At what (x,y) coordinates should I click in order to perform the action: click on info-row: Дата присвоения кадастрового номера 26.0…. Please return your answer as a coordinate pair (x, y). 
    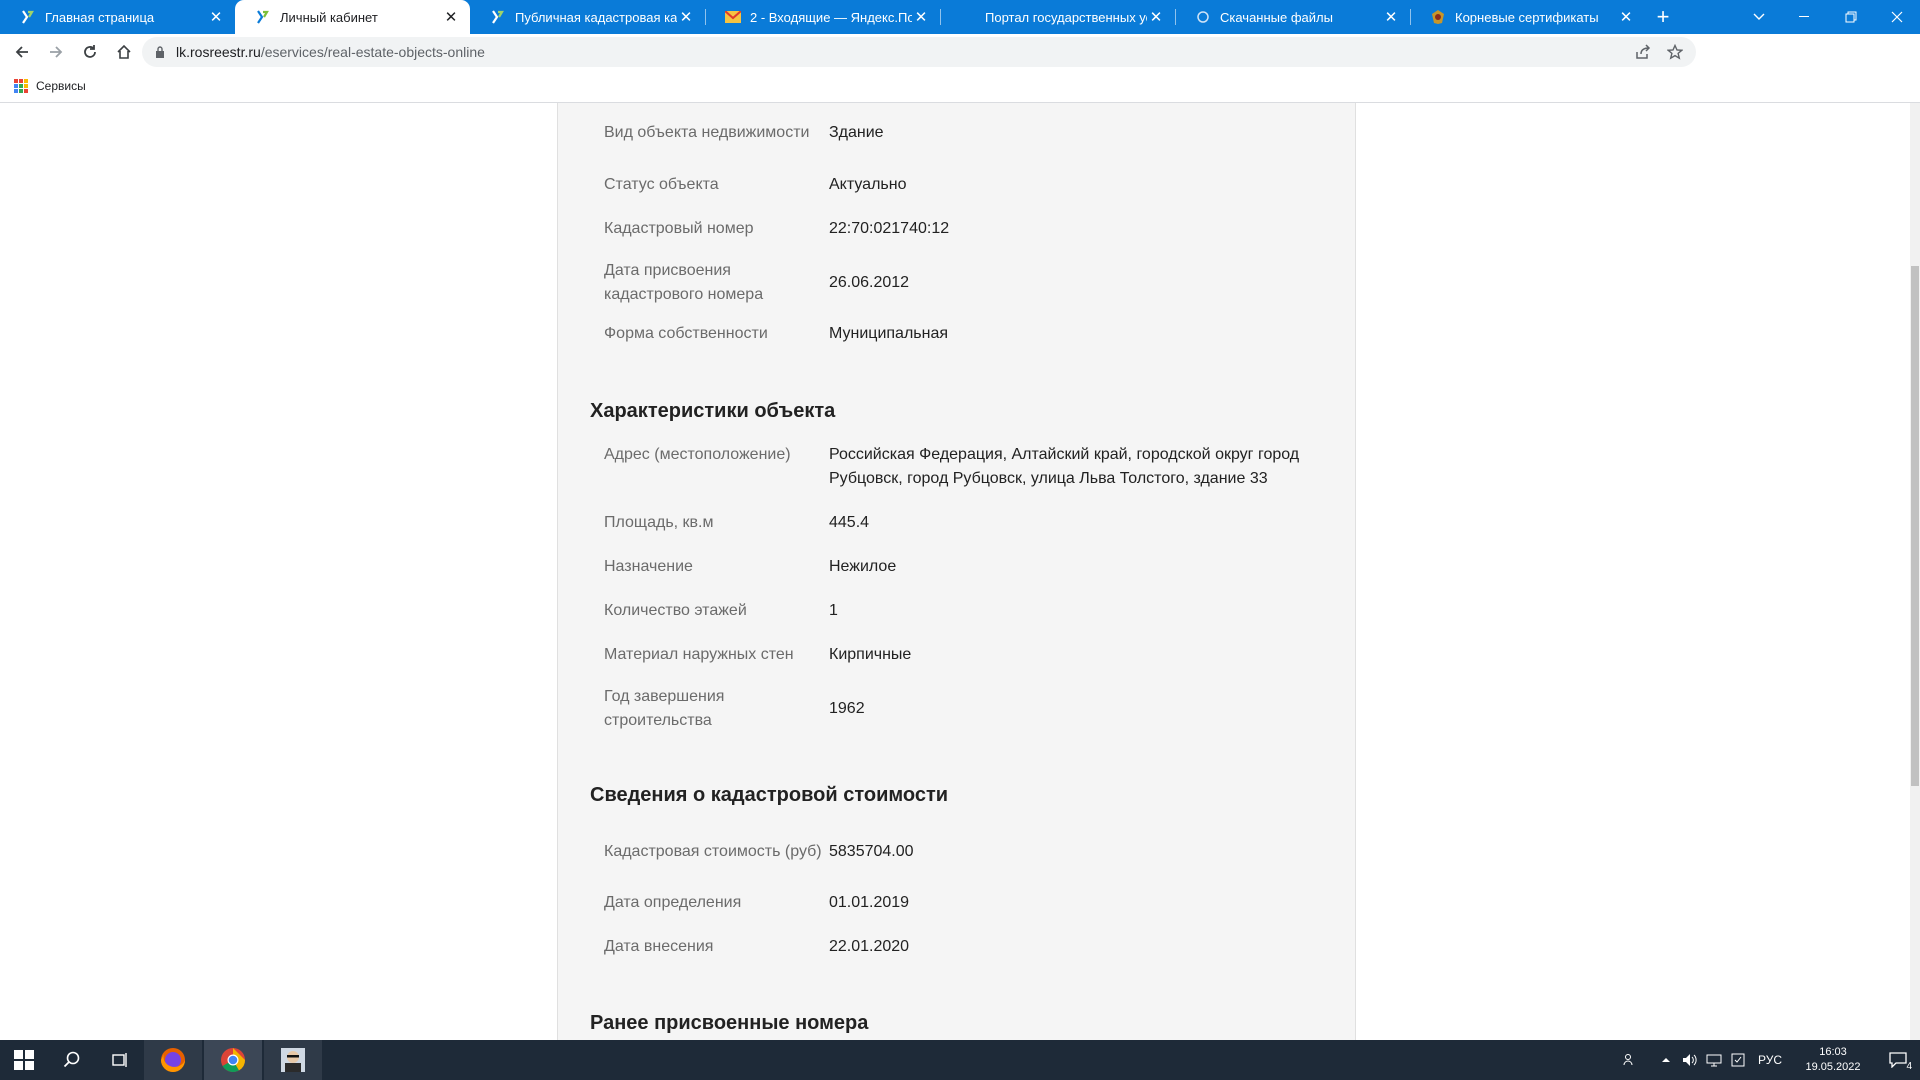
    Looking at the image, I should click on (964, 283).